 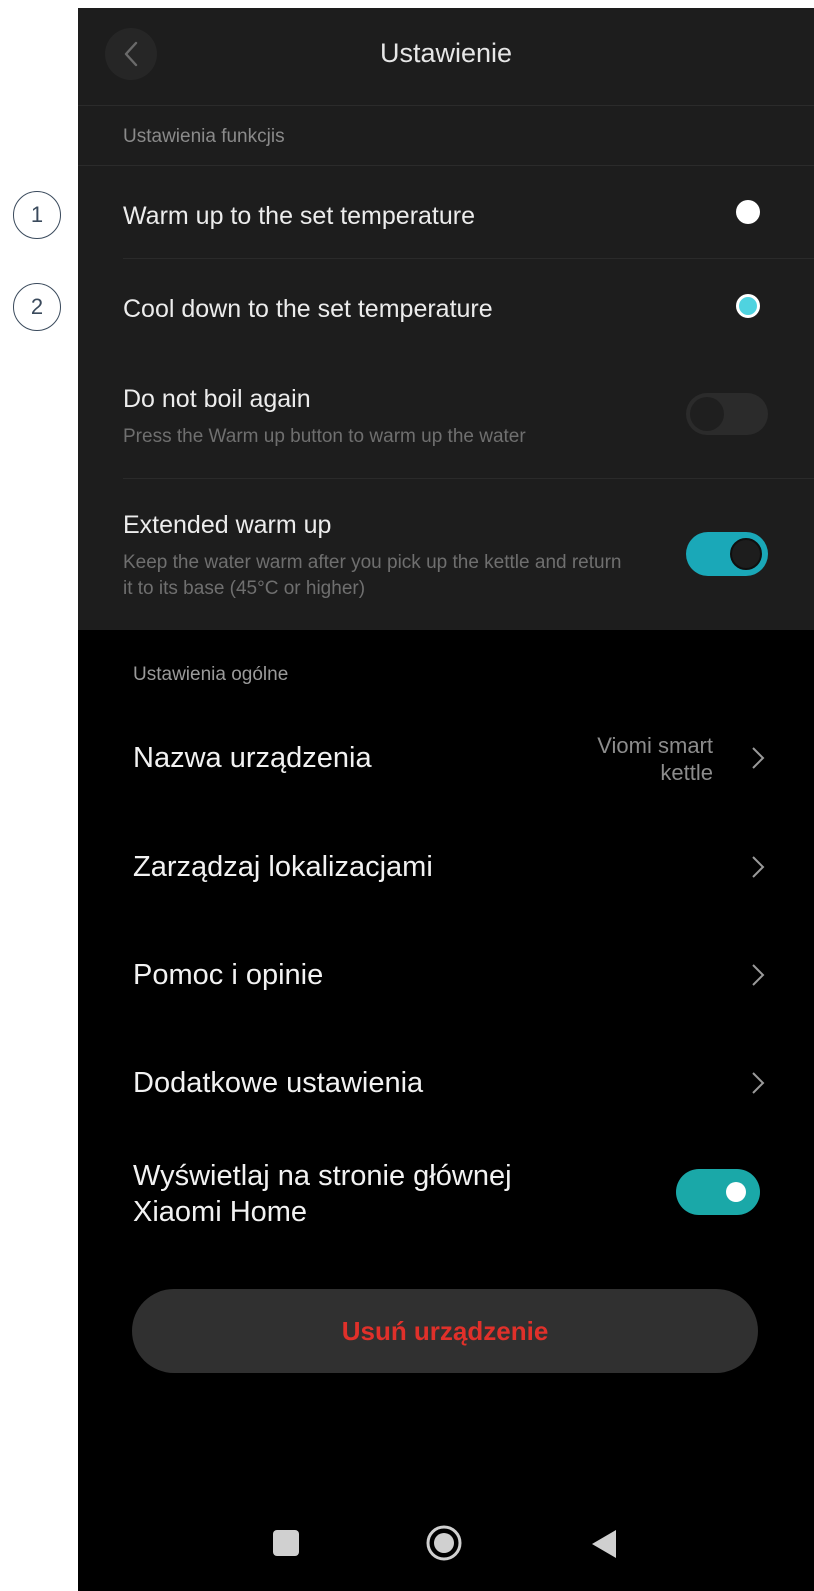 What do you see at coordinates (468, 478) in the screenshot?
I see `divider` at bounding box center [468, 478].